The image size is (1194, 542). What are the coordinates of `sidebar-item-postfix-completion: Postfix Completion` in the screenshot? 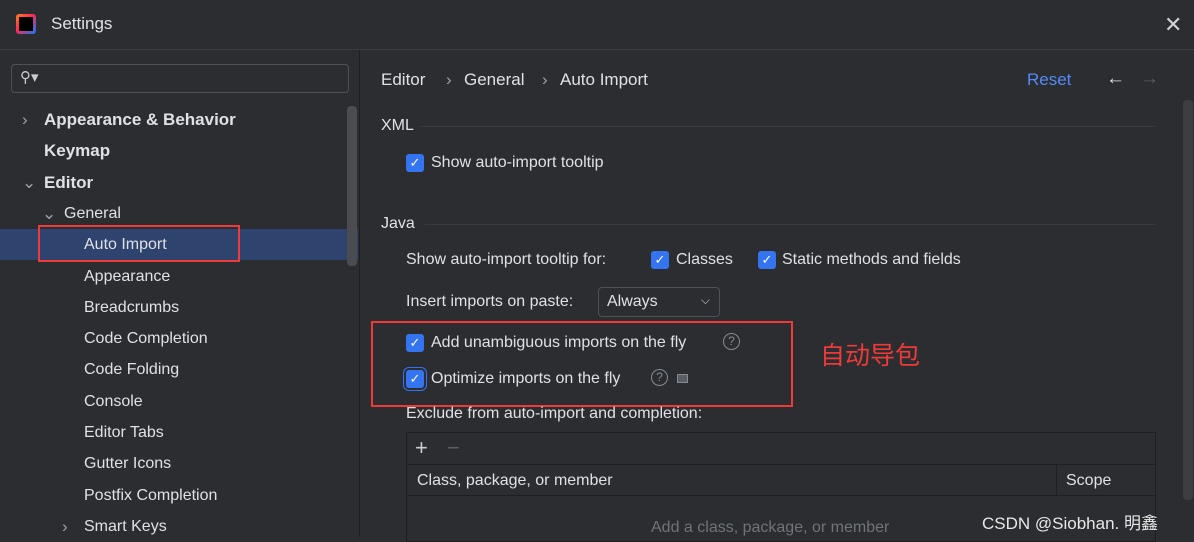 It's located at (179, 495).